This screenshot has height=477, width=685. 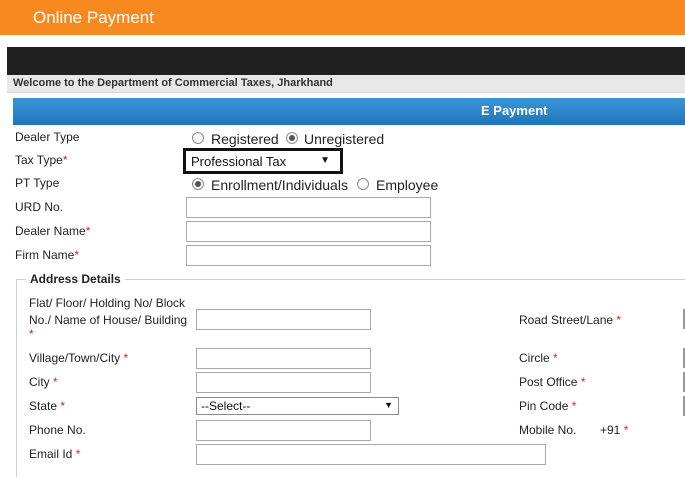 What do you see at coordinates (51, 454) in the screenshot?
I see `email-label-text: Email Id` at bounding box center [51, 454].